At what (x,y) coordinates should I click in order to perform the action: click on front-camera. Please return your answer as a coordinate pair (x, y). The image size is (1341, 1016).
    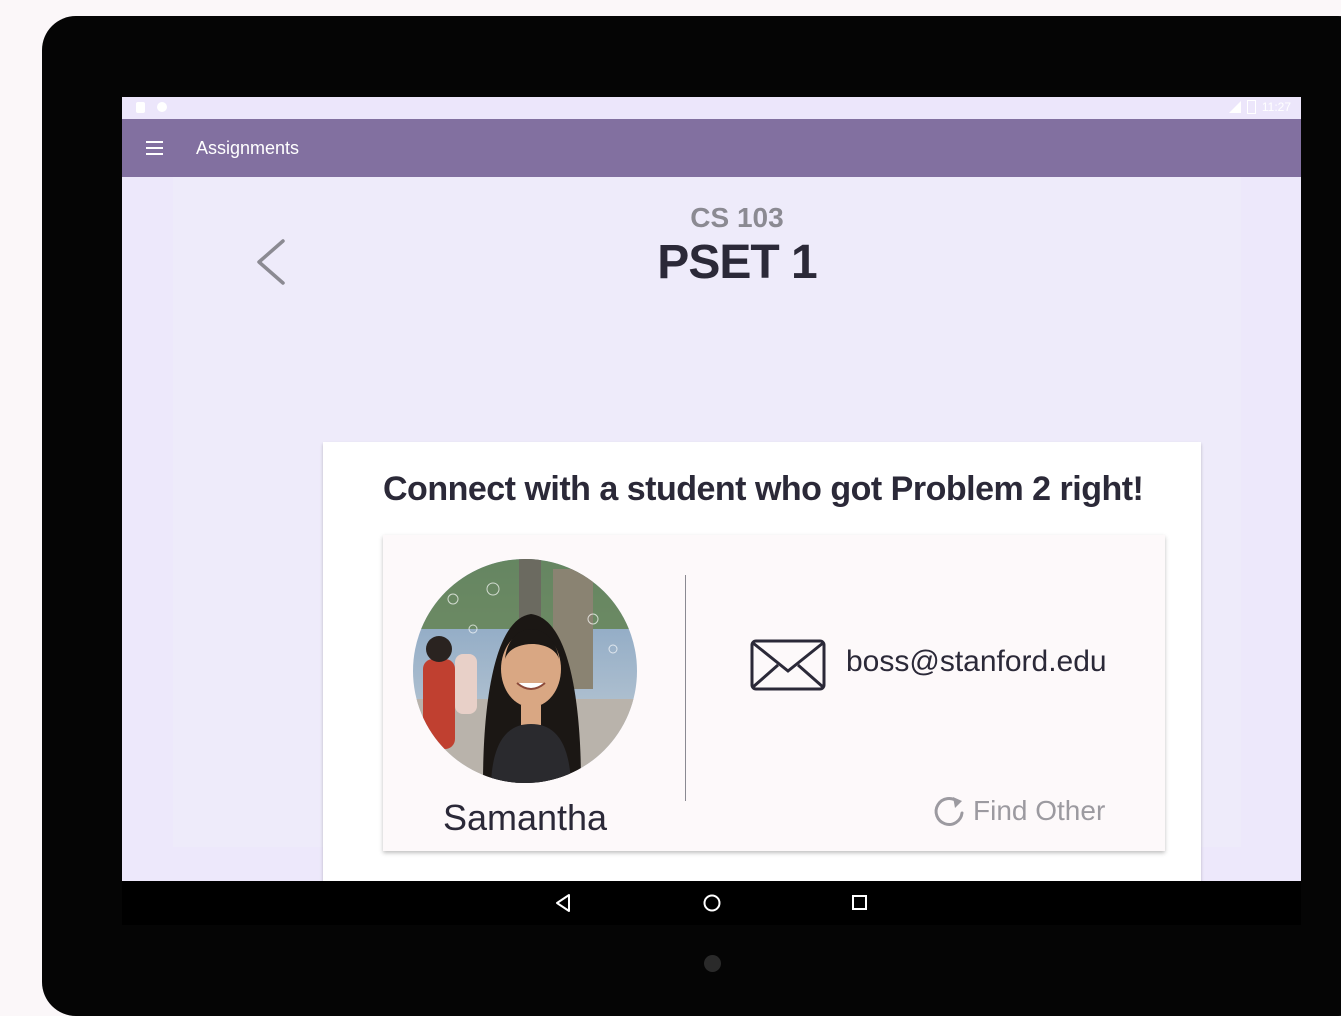
    Looking at the image, I should click on (712, 963).